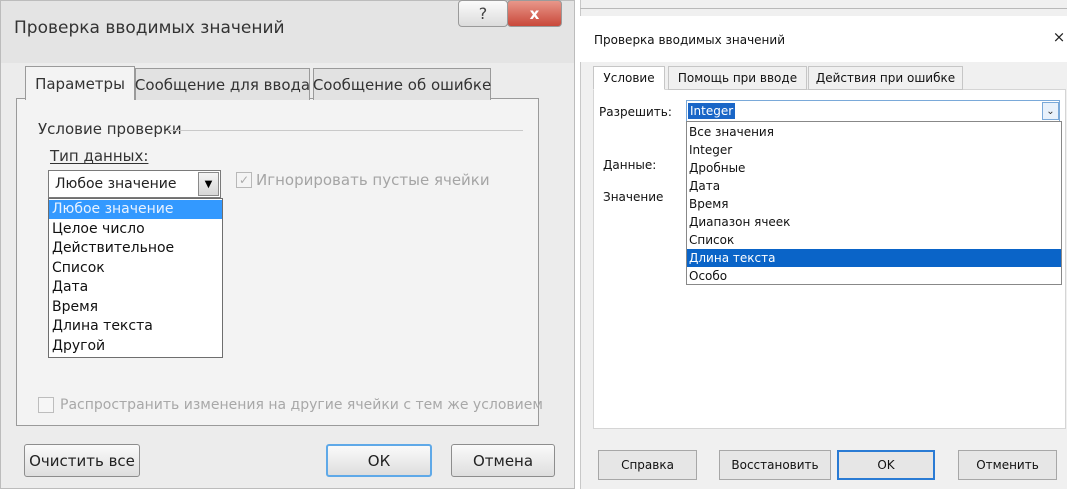 The width and height of the screenshot is (1067, 489). Describe the element at coordinates (222, 84) in the screenshot. I see `tab-input-message: Сообщение для ввода` at that location.